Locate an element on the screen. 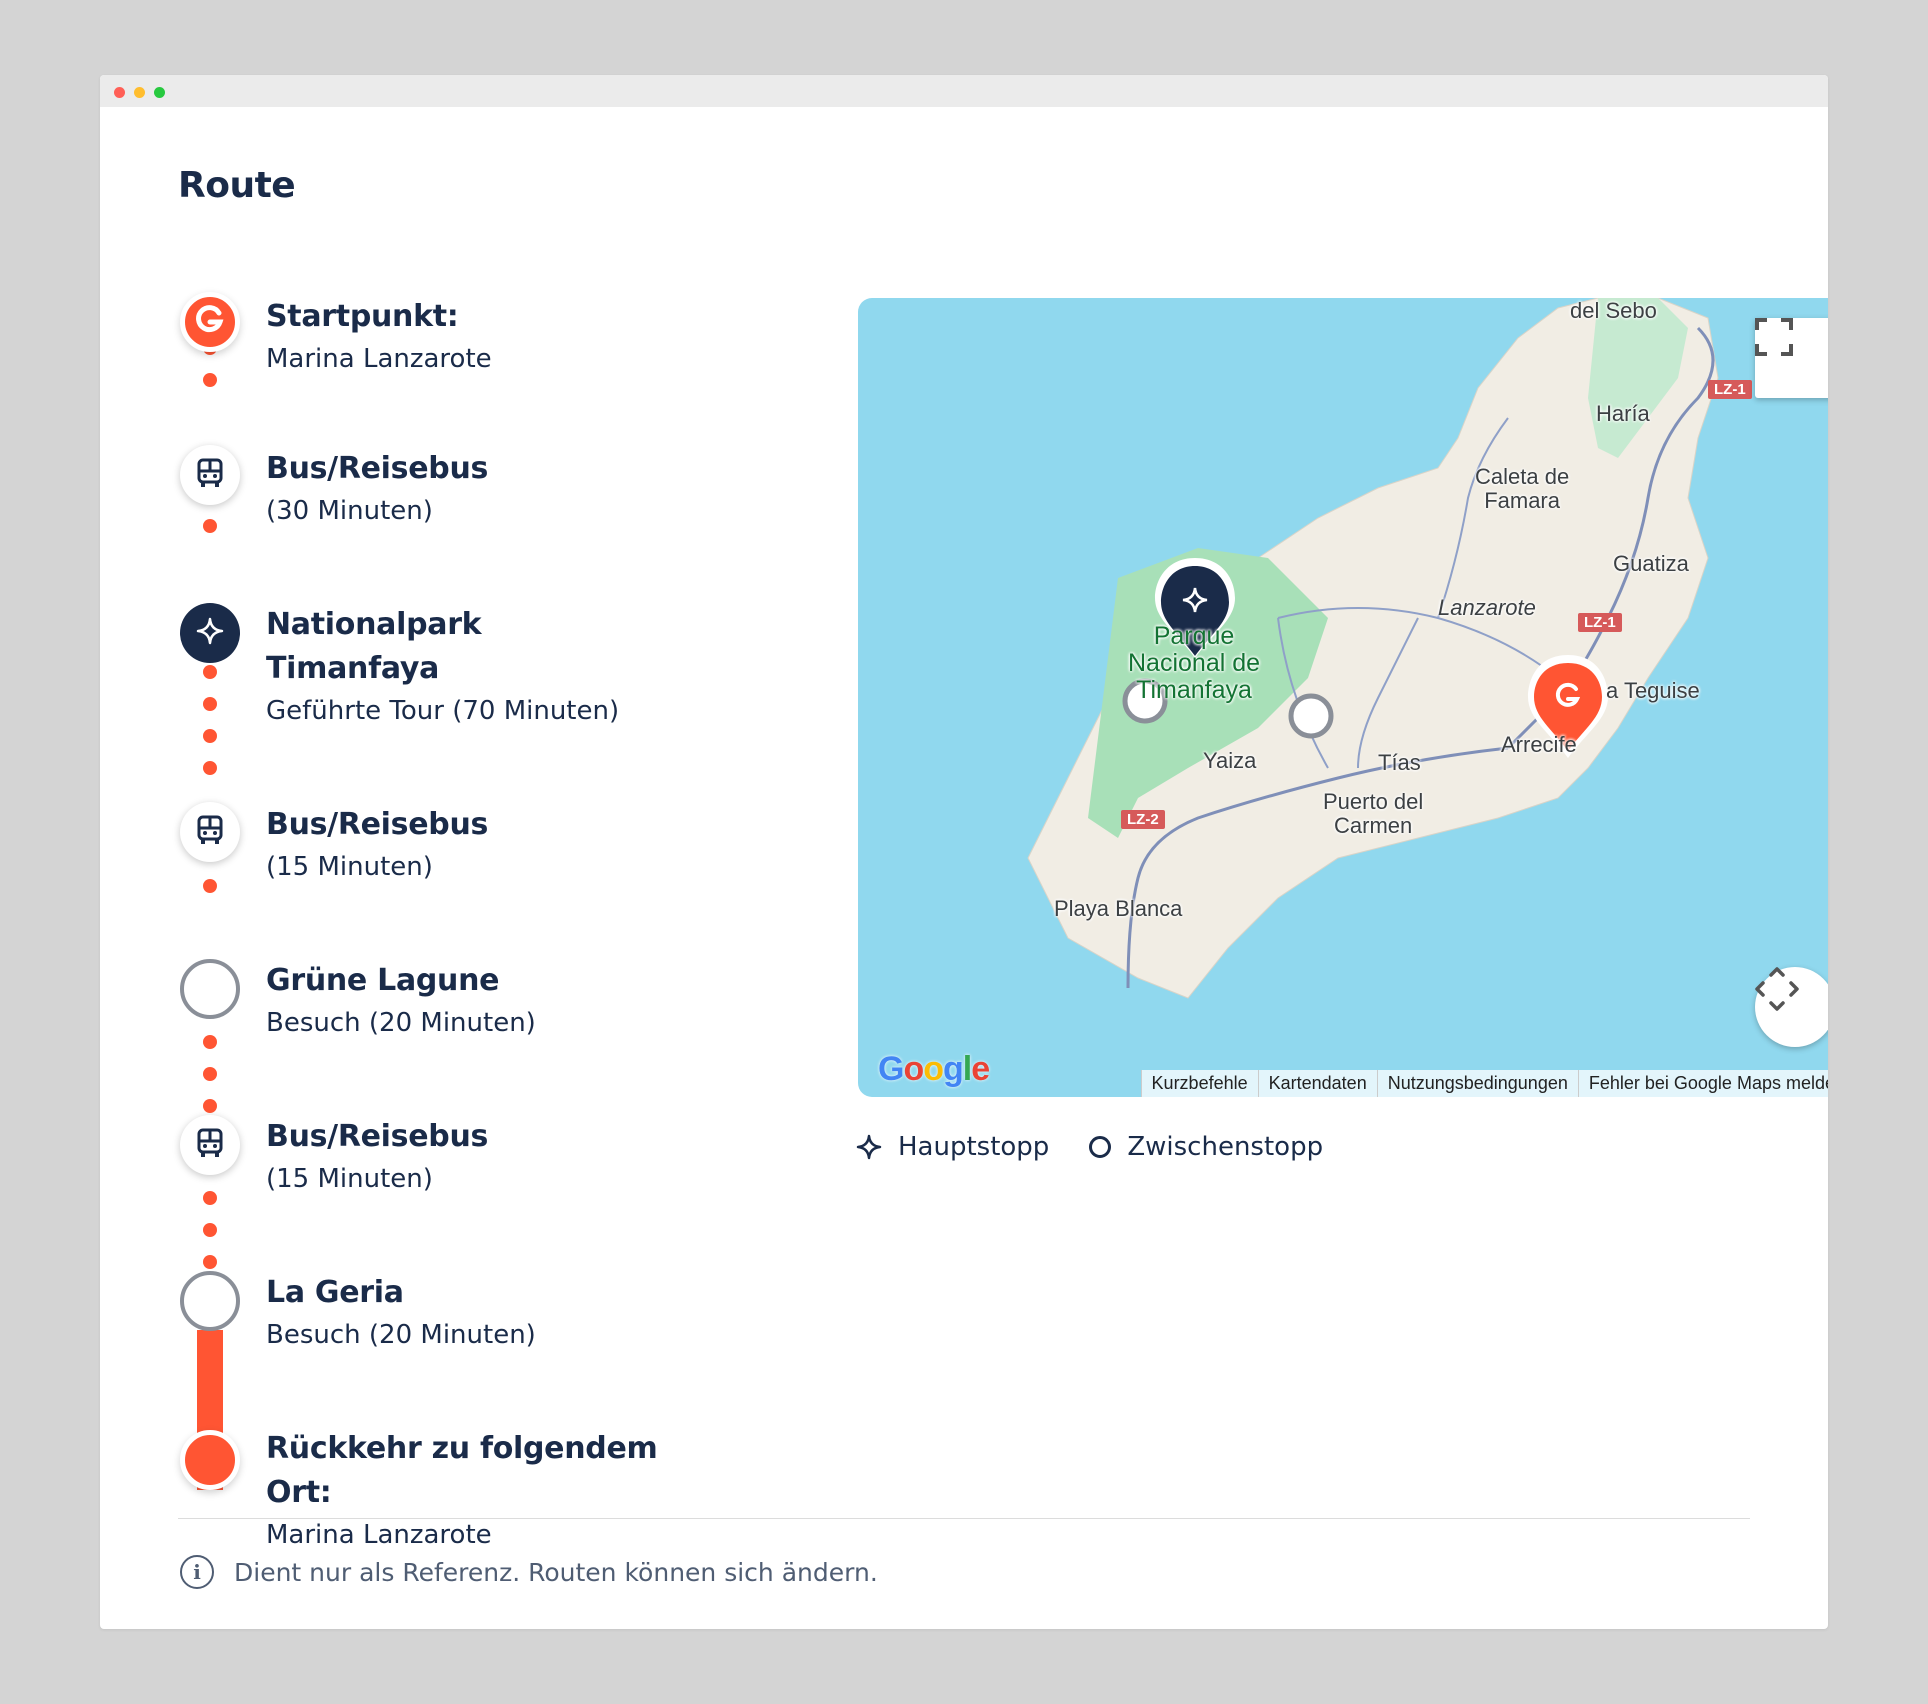 The width and height of the screenshot is (1928, 1704). map-data-link: Kartendaten is located at coordinates (1317, 1083).